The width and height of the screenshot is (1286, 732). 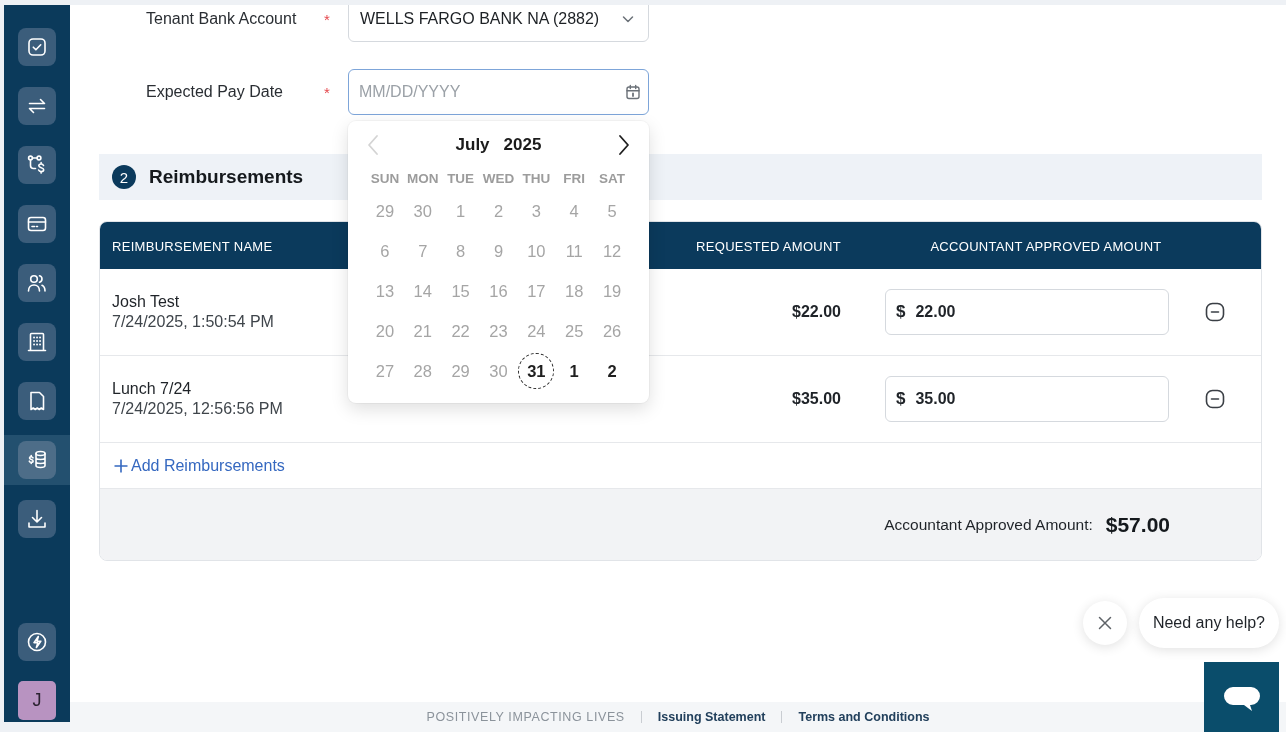 What do you see at coordinates (768, 246) in the screenshot?
I see `column-header: REQUESTED AMOUNT` at bounding box center [768, 246].